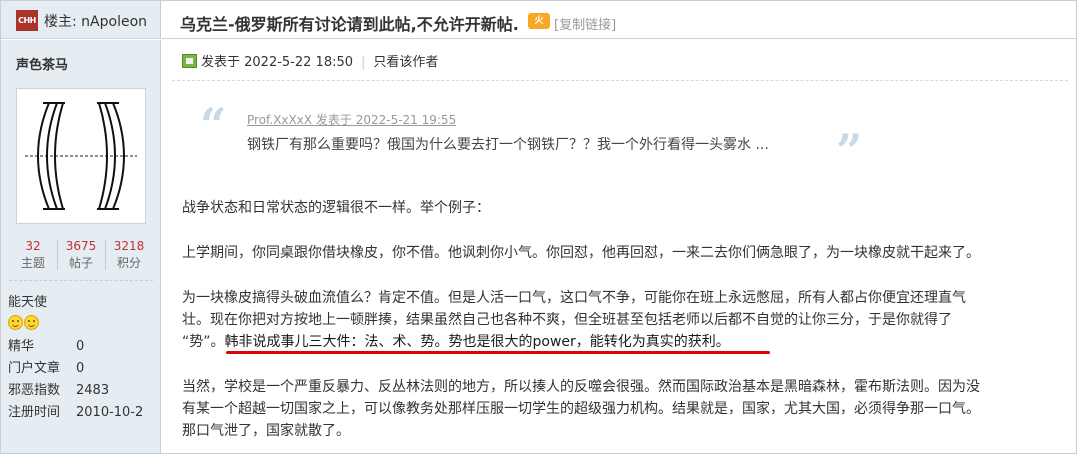  What do you see at coordinates (620, 80) in the screenshot?
I see `post-meta-divider` at bounding box center [620, 80].